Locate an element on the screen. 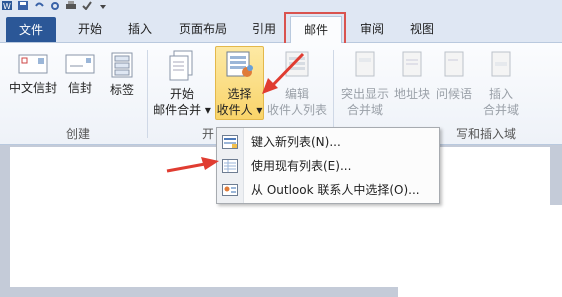  address-block-label: 地址块 is located at coordinates (411, 94).